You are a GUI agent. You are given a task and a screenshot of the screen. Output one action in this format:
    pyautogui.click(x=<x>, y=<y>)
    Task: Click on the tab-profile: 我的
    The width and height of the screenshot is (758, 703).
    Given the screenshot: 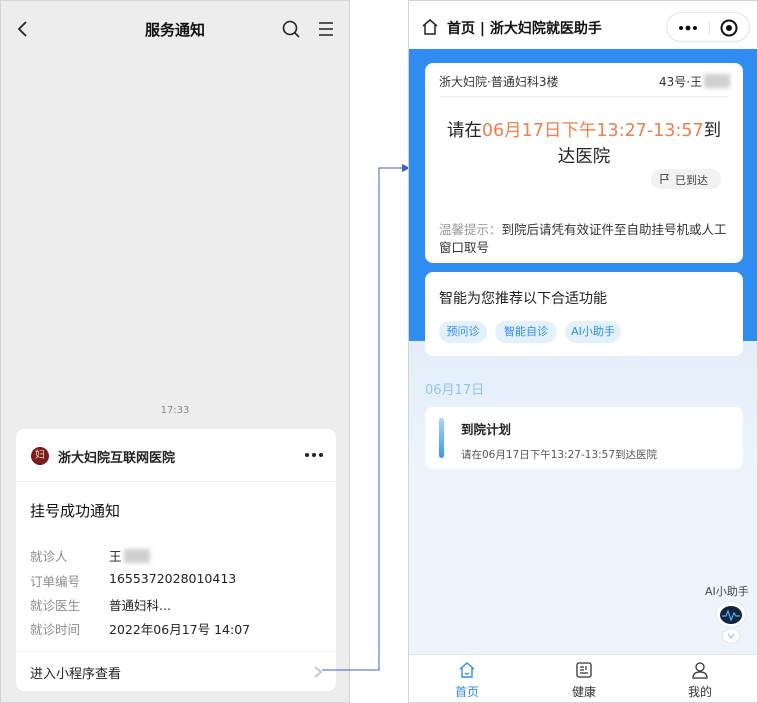 What is the action you would take?
    pyautogui.click(x=700, y=678)
    